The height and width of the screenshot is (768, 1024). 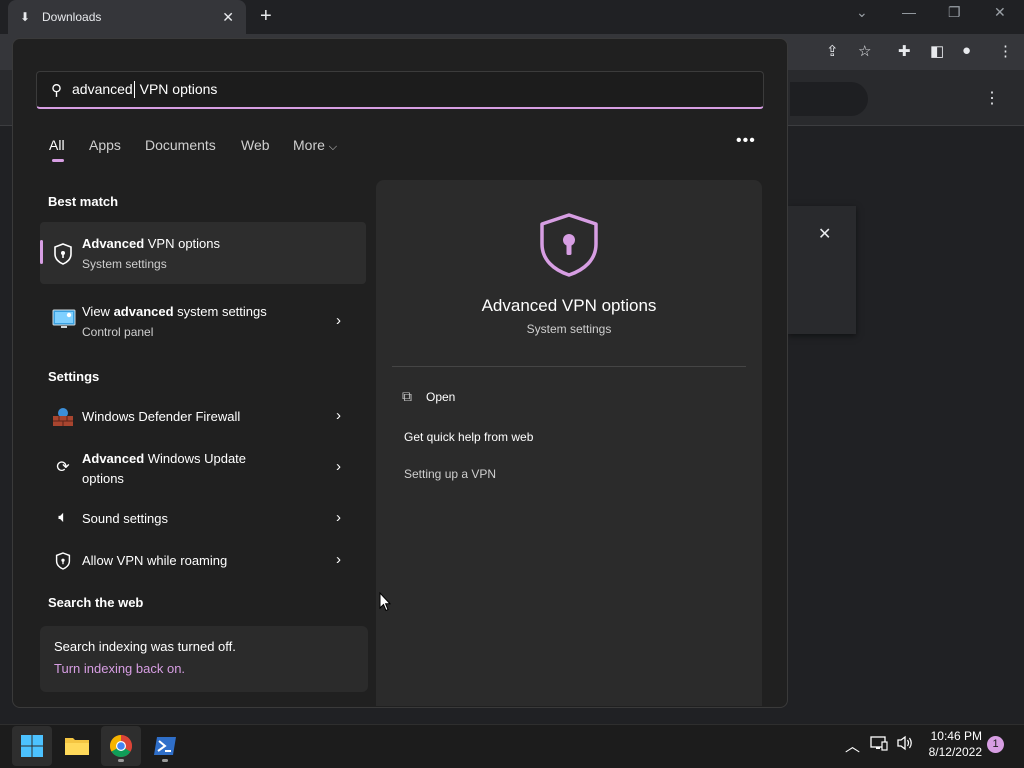 What do you see at coordinates (74, 376) in the screenshot?
I see `settings-header: Settings` at bounding box center [74, 376].